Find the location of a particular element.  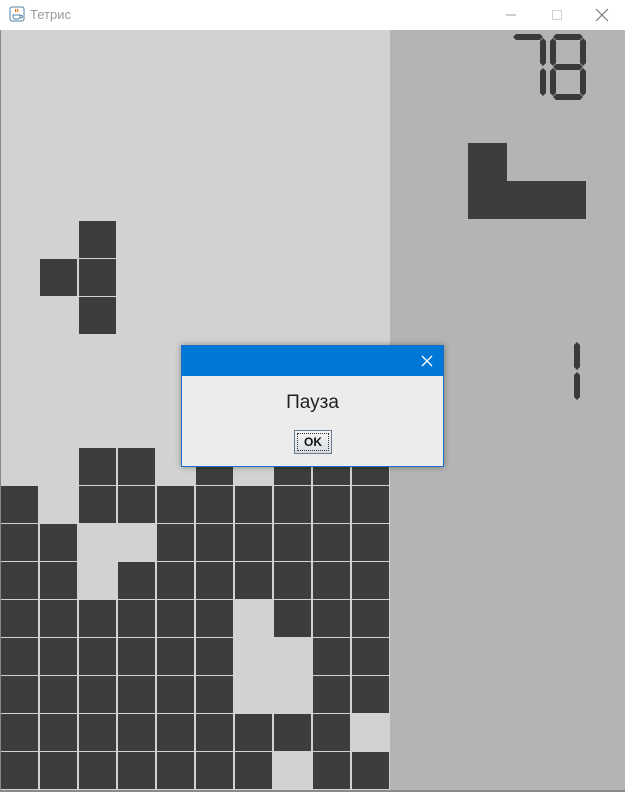

maximize-icon is located at coordinates (557, 15).